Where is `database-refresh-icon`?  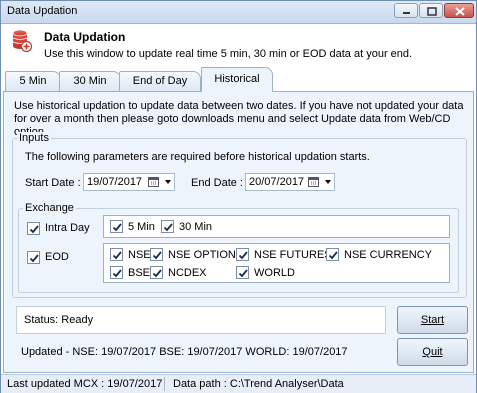
database-refresh-icon is located at coordinates (22, 41).